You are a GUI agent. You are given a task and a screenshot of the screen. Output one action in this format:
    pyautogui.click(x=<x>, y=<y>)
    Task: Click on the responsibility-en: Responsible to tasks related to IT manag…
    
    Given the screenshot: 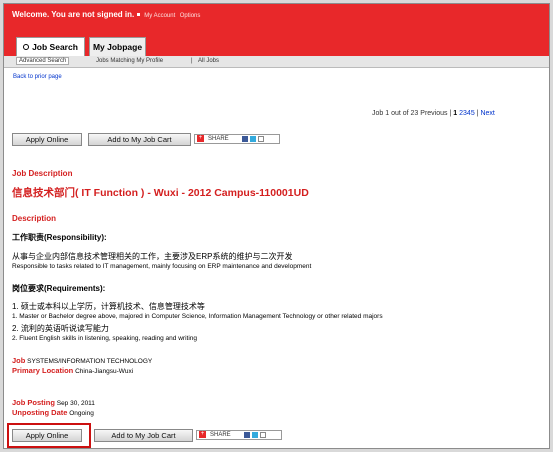 What is the action you would take?
    pyautogui.click(x=162, y=266)
    